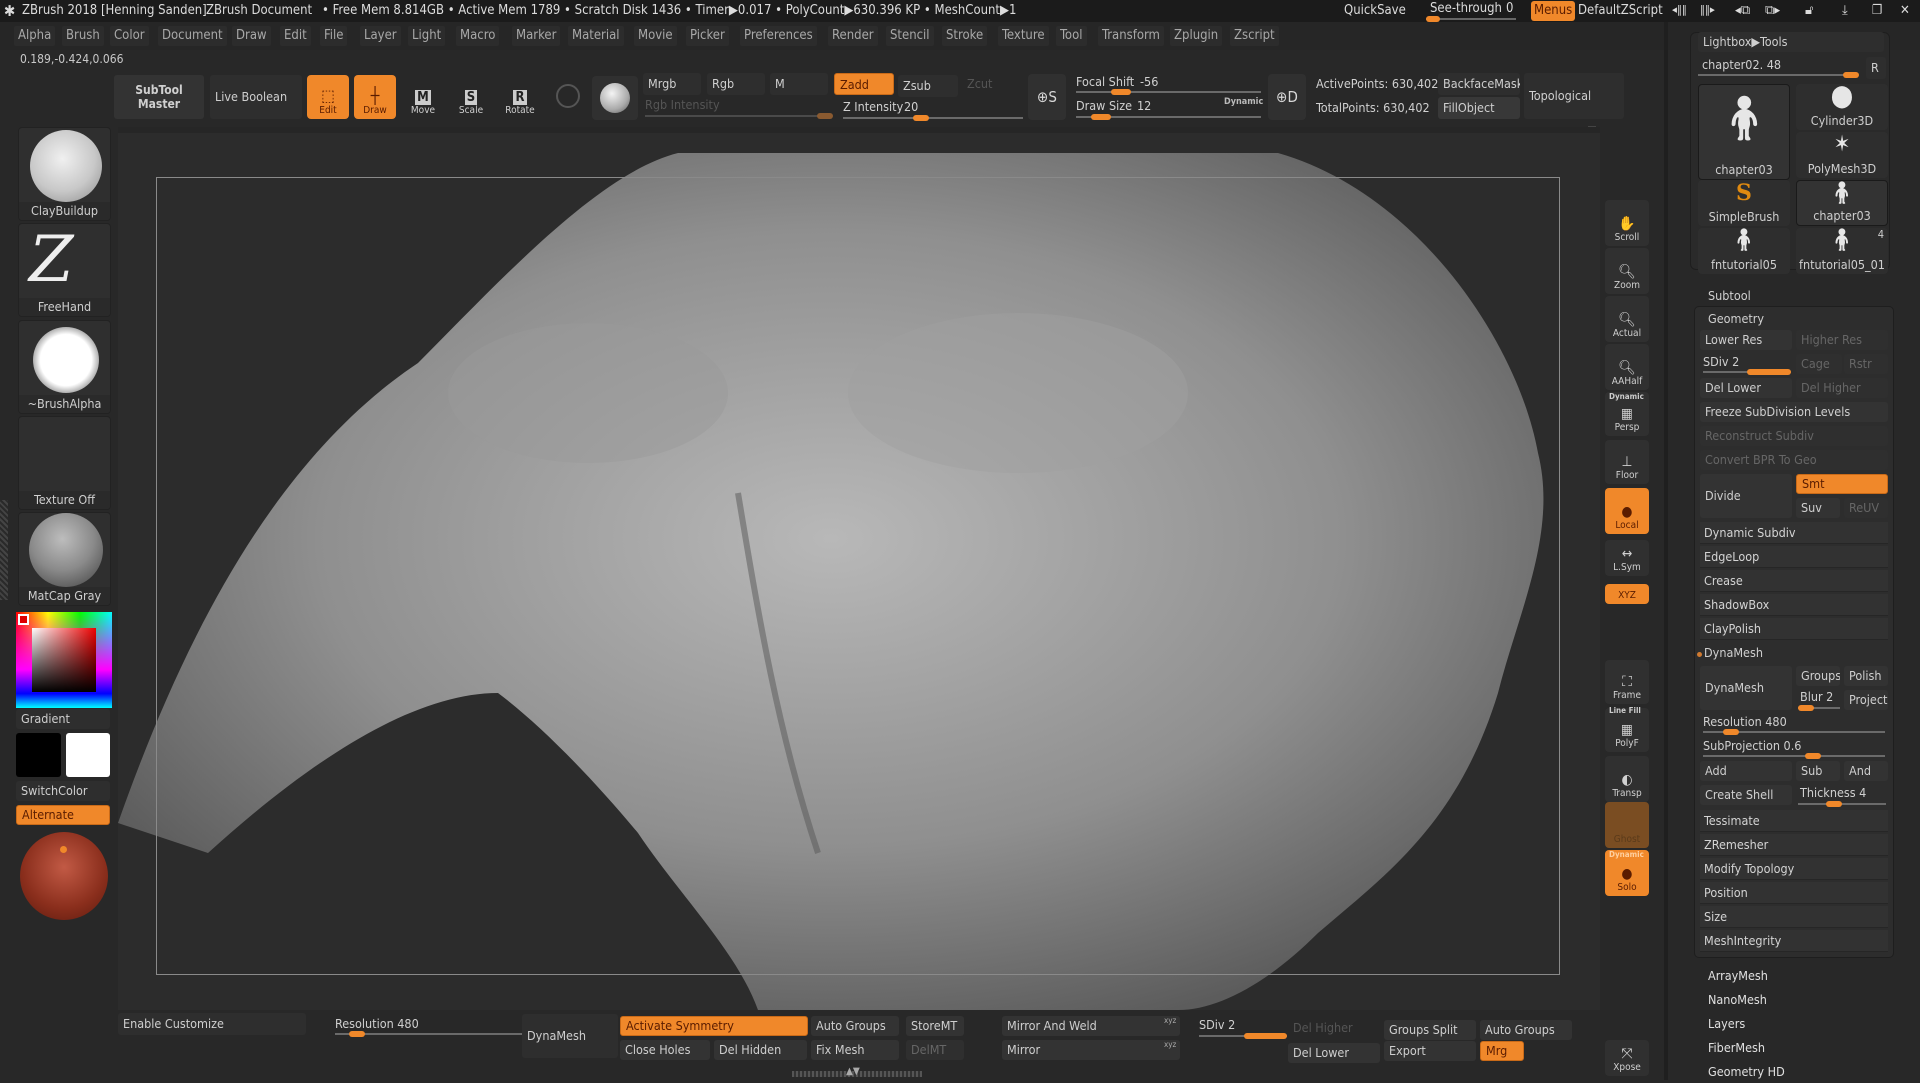 This screenshot has height=1083, width=1920. I want to click on thickness-knob, so click(1834, 804).